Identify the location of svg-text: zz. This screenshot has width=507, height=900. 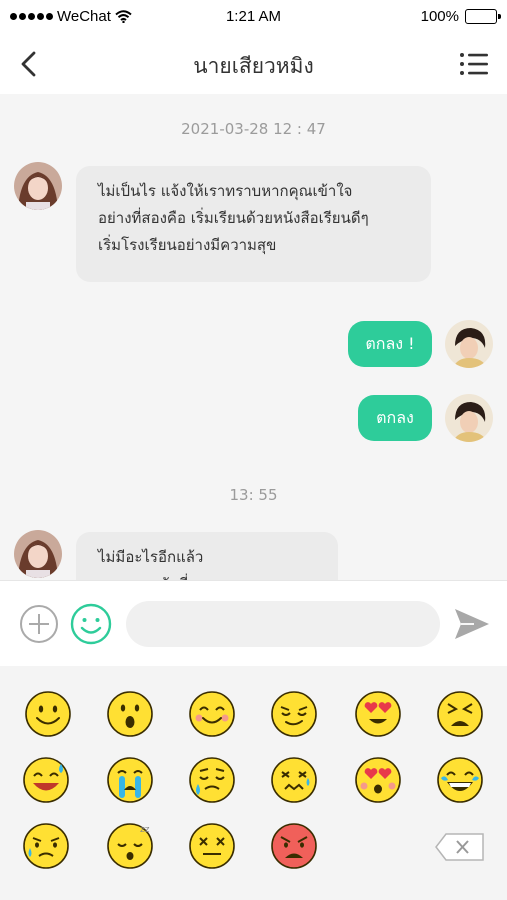
(145, 830).